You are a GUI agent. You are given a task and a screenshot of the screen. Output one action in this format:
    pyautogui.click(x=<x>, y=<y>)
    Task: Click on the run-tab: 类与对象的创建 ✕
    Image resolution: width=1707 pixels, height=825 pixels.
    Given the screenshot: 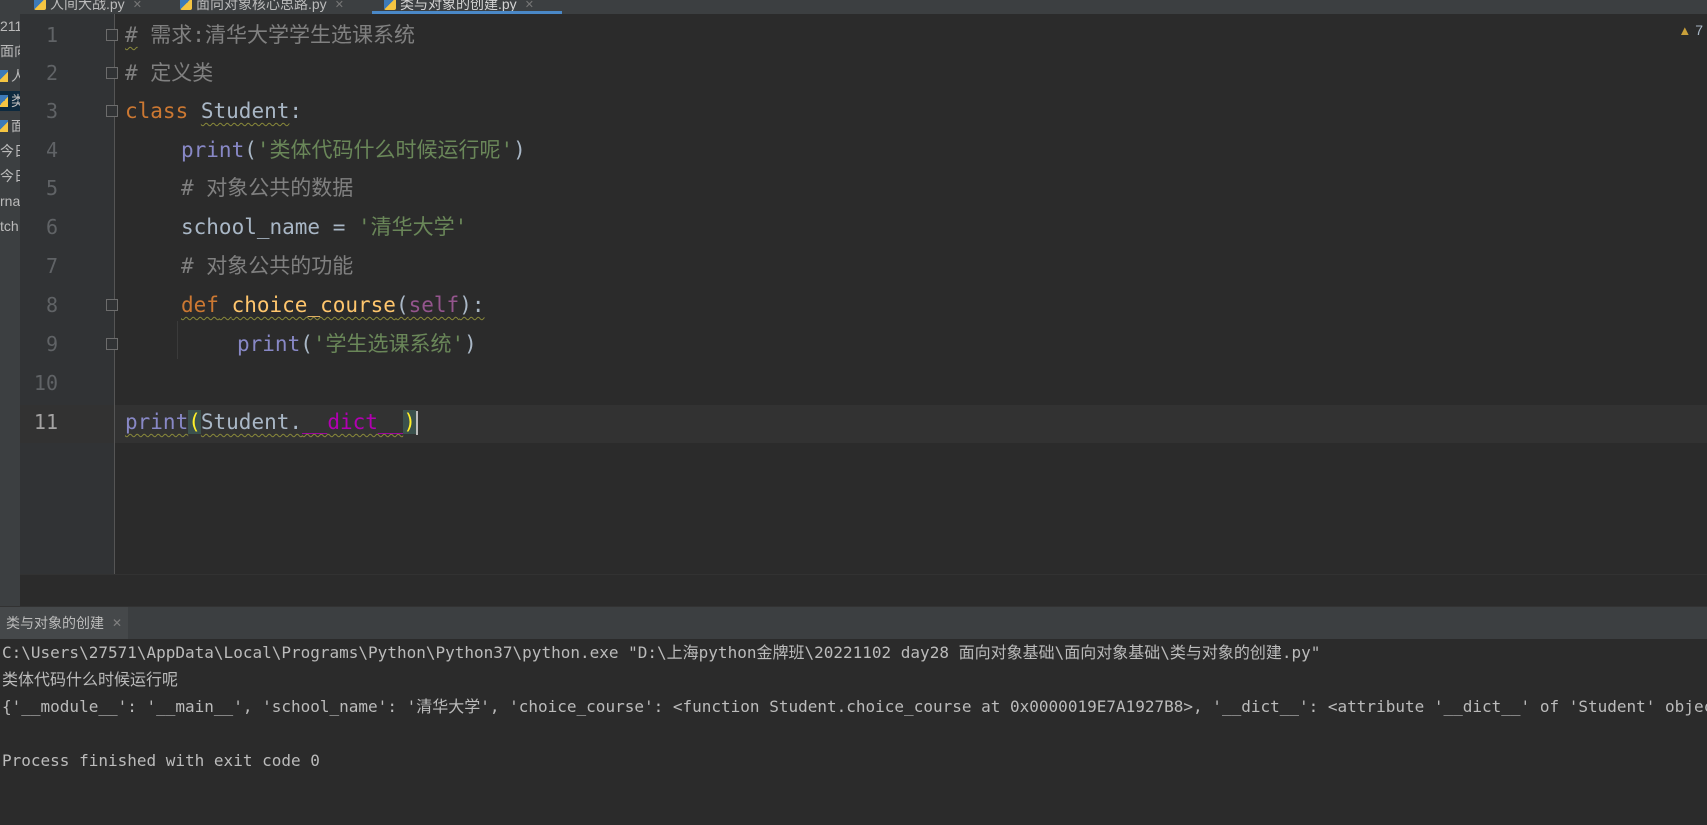 What is the action you would take?
    pyautogui.click(x=64, y=623)
    